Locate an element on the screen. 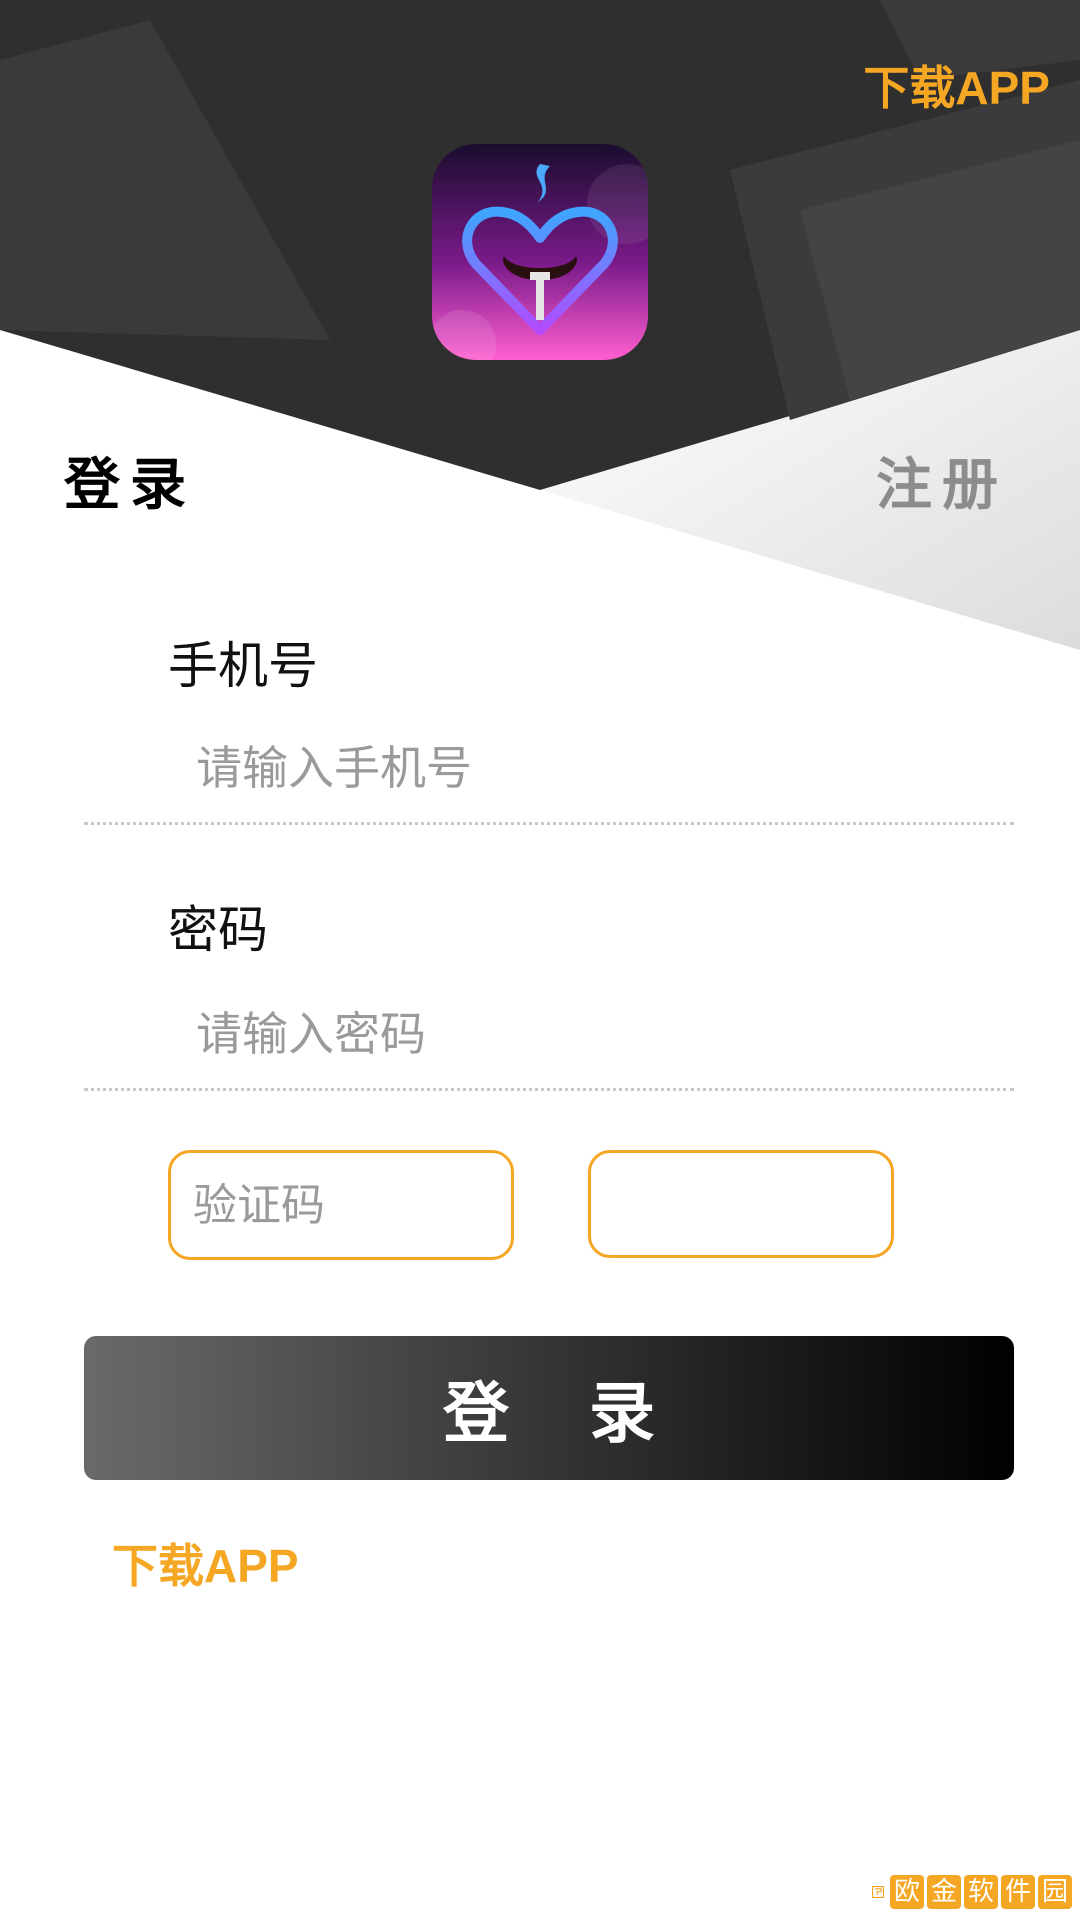  download-app-link-top: 下载APP is located at coordinates (956, 85).